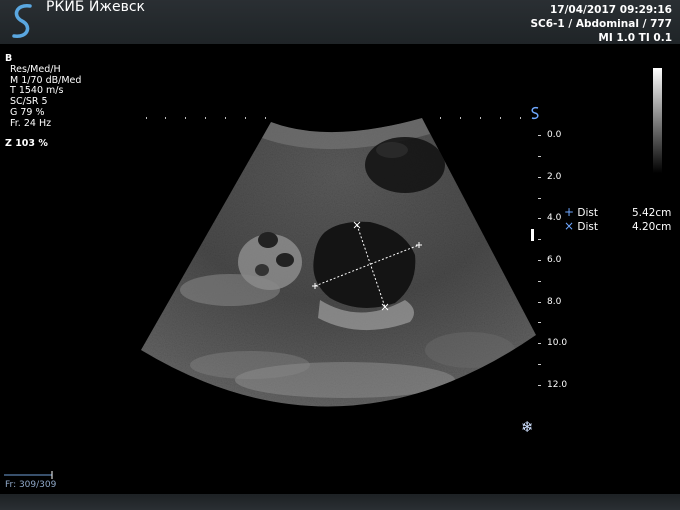 Image resolution: width=680 pixels, height=510 pixels. I want to click on depth-label: 4.0, so click(554, 218).